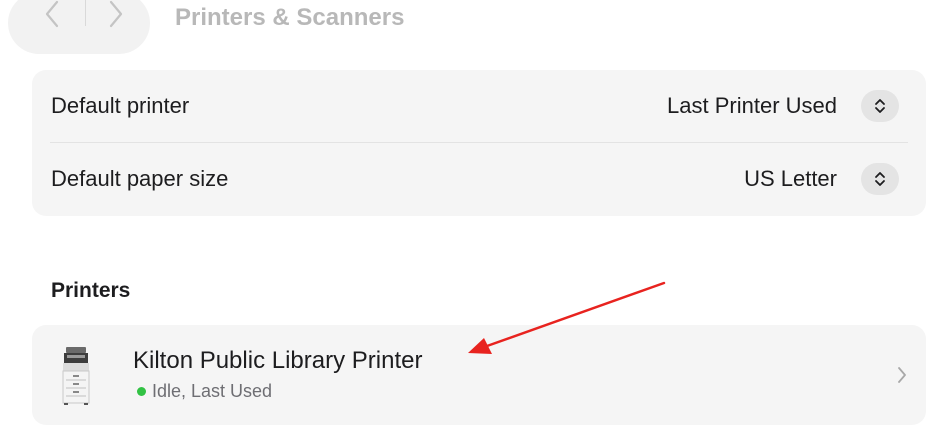  What do you see at coordinates (52, 14) in the screenshot?
I see `chevron-left-icon` at bounding box center [52, 14].